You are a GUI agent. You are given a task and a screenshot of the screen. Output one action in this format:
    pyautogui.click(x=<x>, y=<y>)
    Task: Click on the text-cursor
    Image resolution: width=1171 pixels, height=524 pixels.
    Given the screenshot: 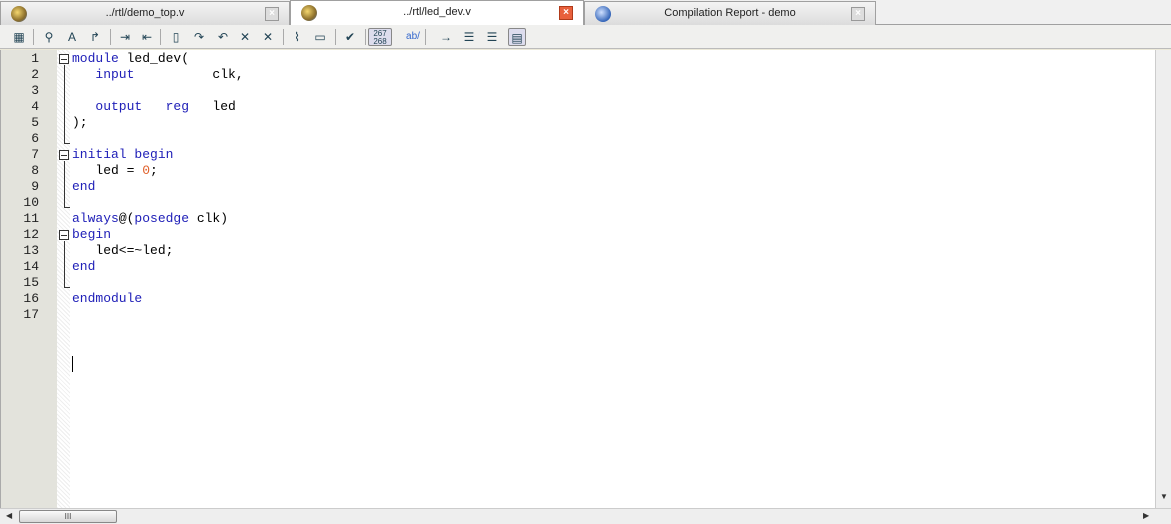 What is the action you would take?
    pyautogui.click(x=72, y=364)
    